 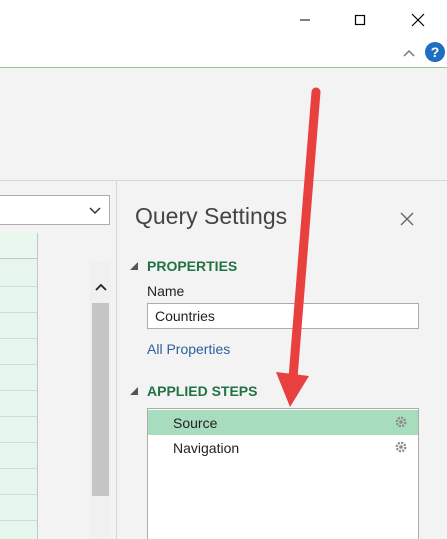 I want to click on grid-column-header, so click(x=18, y=246).